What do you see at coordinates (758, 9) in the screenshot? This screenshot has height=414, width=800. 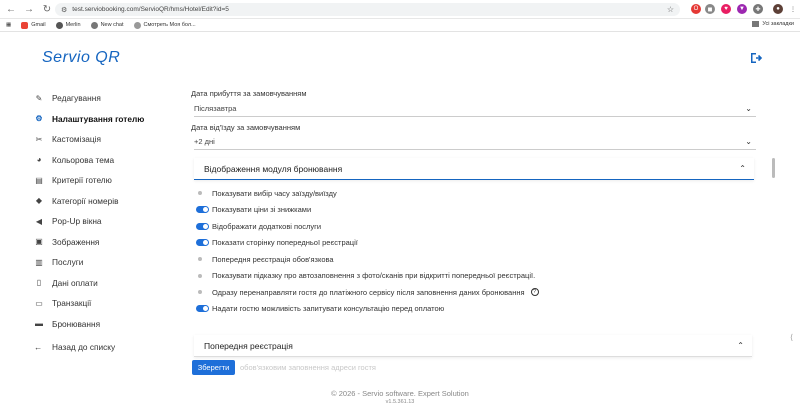 I see `extensions-puzzle-icon: ✚` at bounding box center [758, 9].